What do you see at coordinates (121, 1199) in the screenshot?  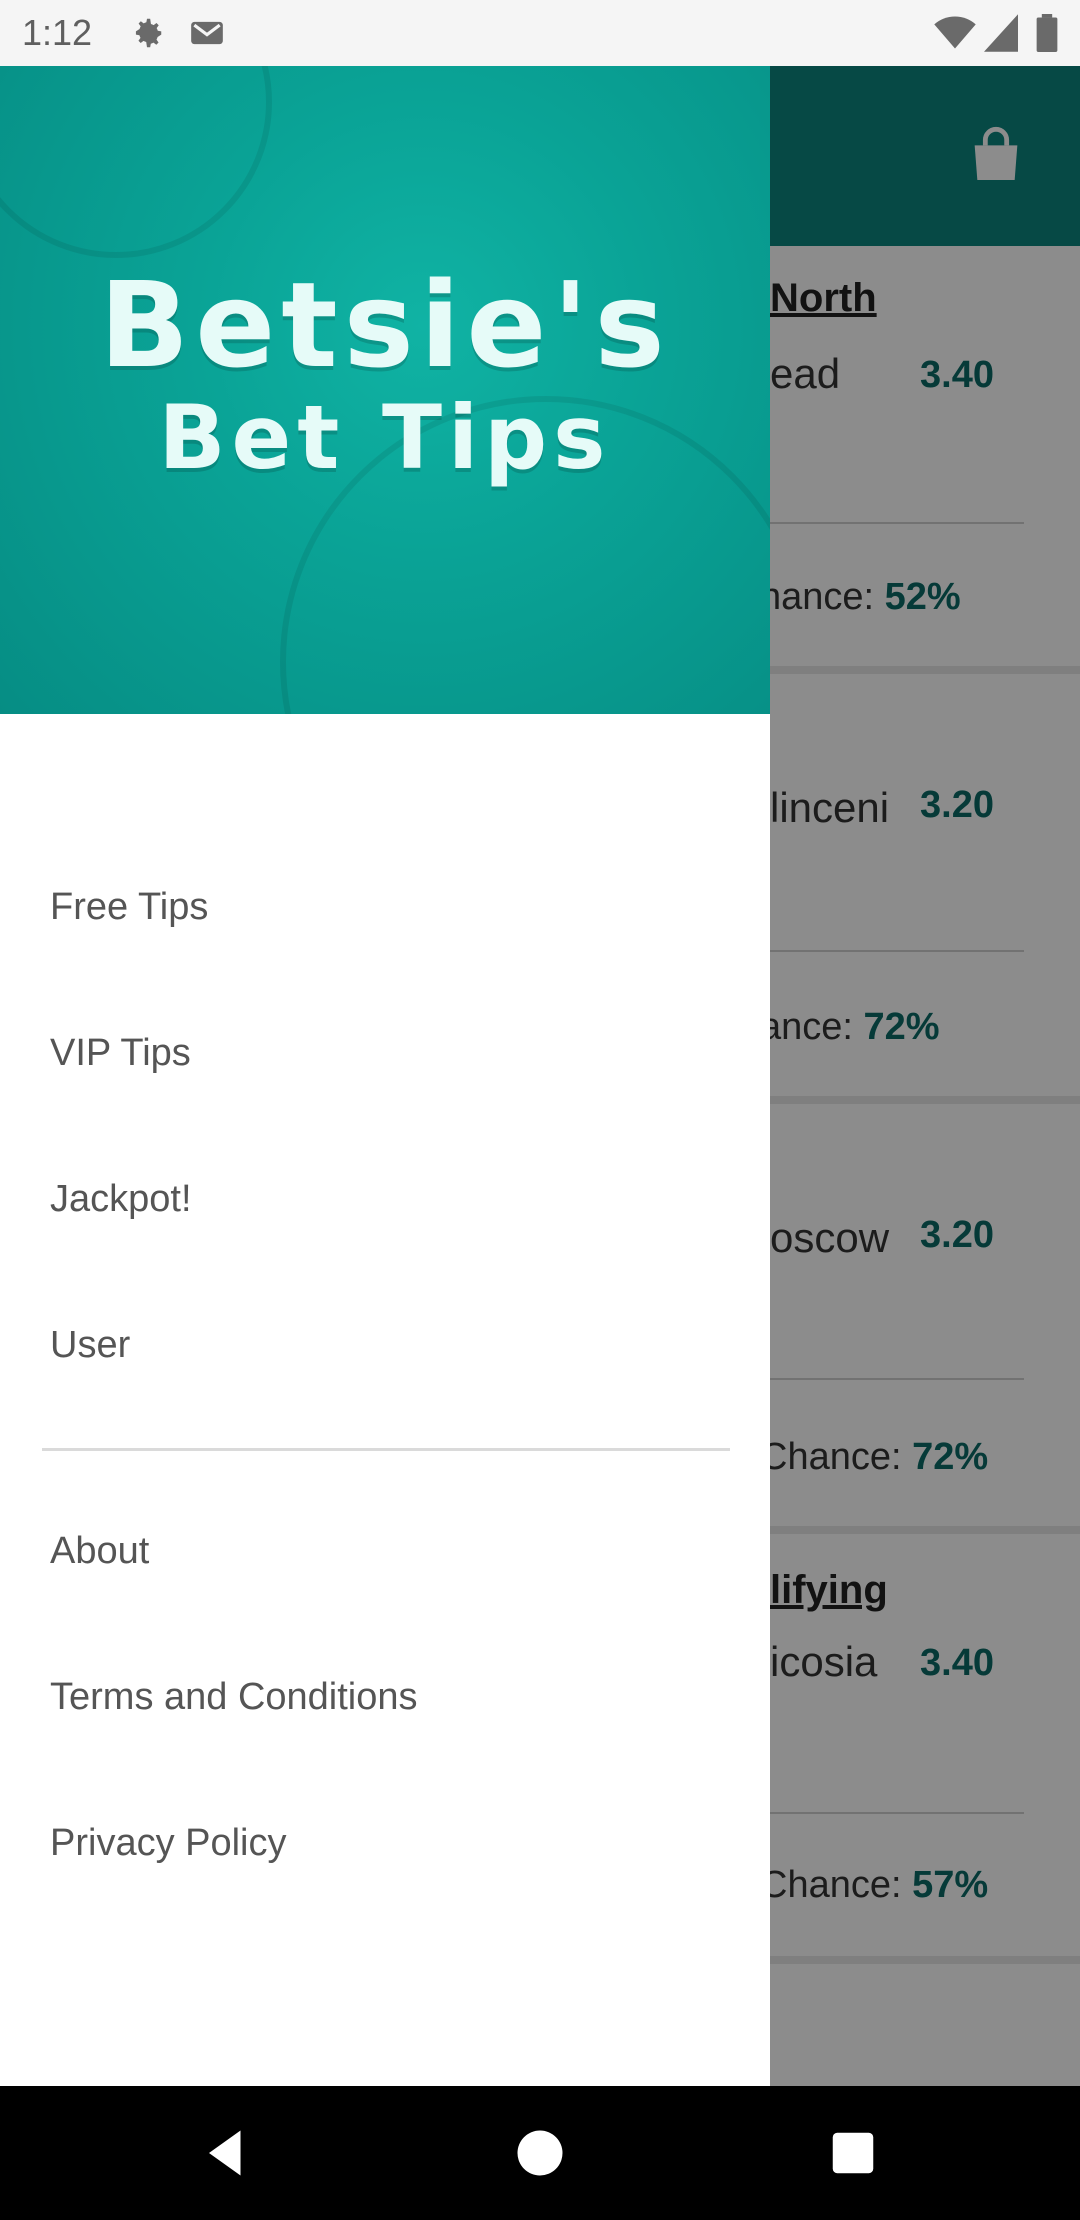 I see `menu-item-jackpot: Jackpot!` at bounding box center [121, 1199].